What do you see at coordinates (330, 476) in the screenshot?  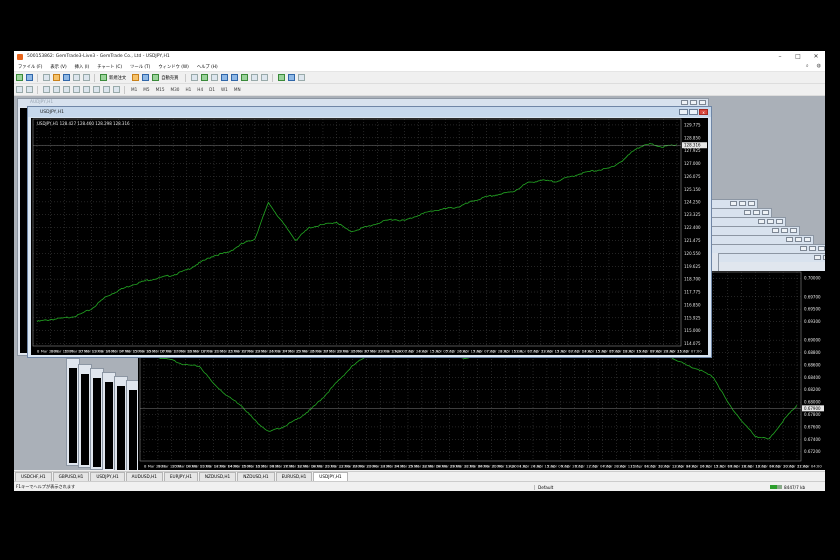 I see `tab-usdjpy-active: USDJPY,H1` at bounding box center [330, 476].